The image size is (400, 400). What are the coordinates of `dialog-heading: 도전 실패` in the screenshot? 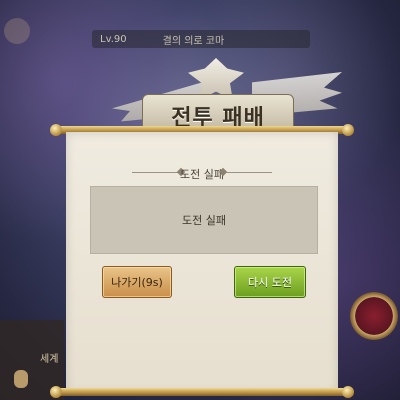 It's located at (202, 174).